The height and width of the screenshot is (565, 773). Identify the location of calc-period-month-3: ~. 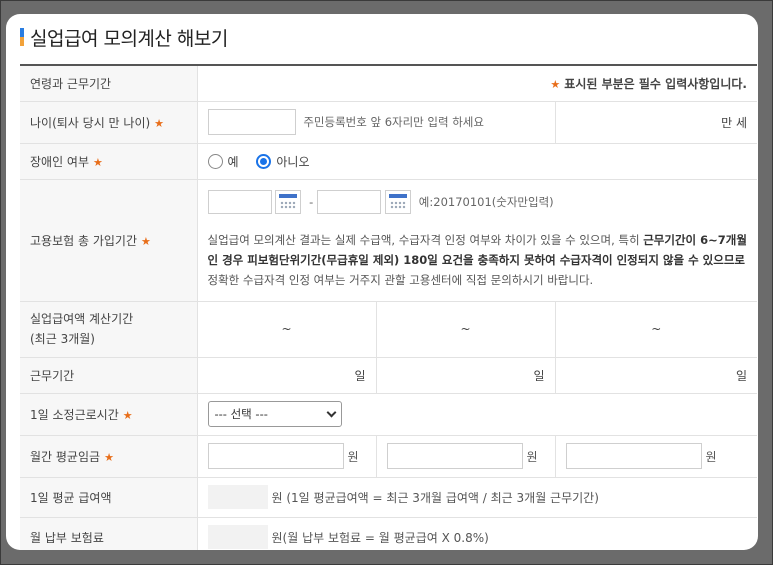
(656, 329).